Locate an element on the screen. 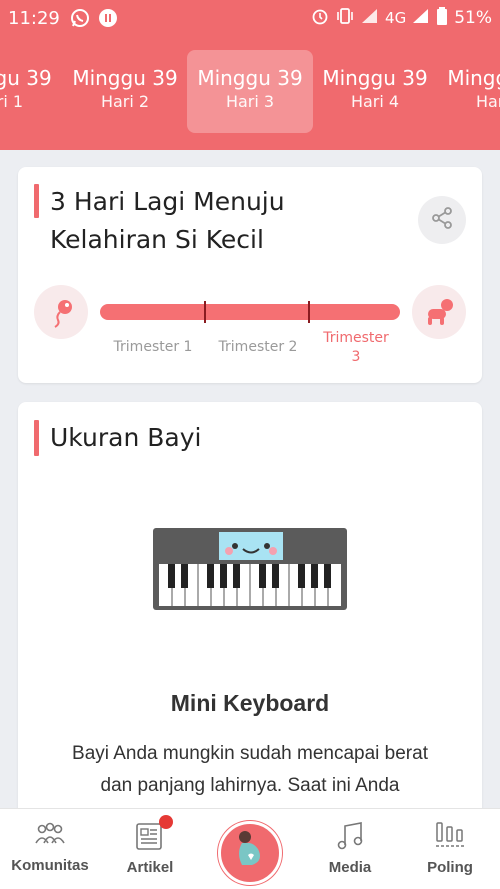  trimester-progress-bar is located at coordinates (250, 312).